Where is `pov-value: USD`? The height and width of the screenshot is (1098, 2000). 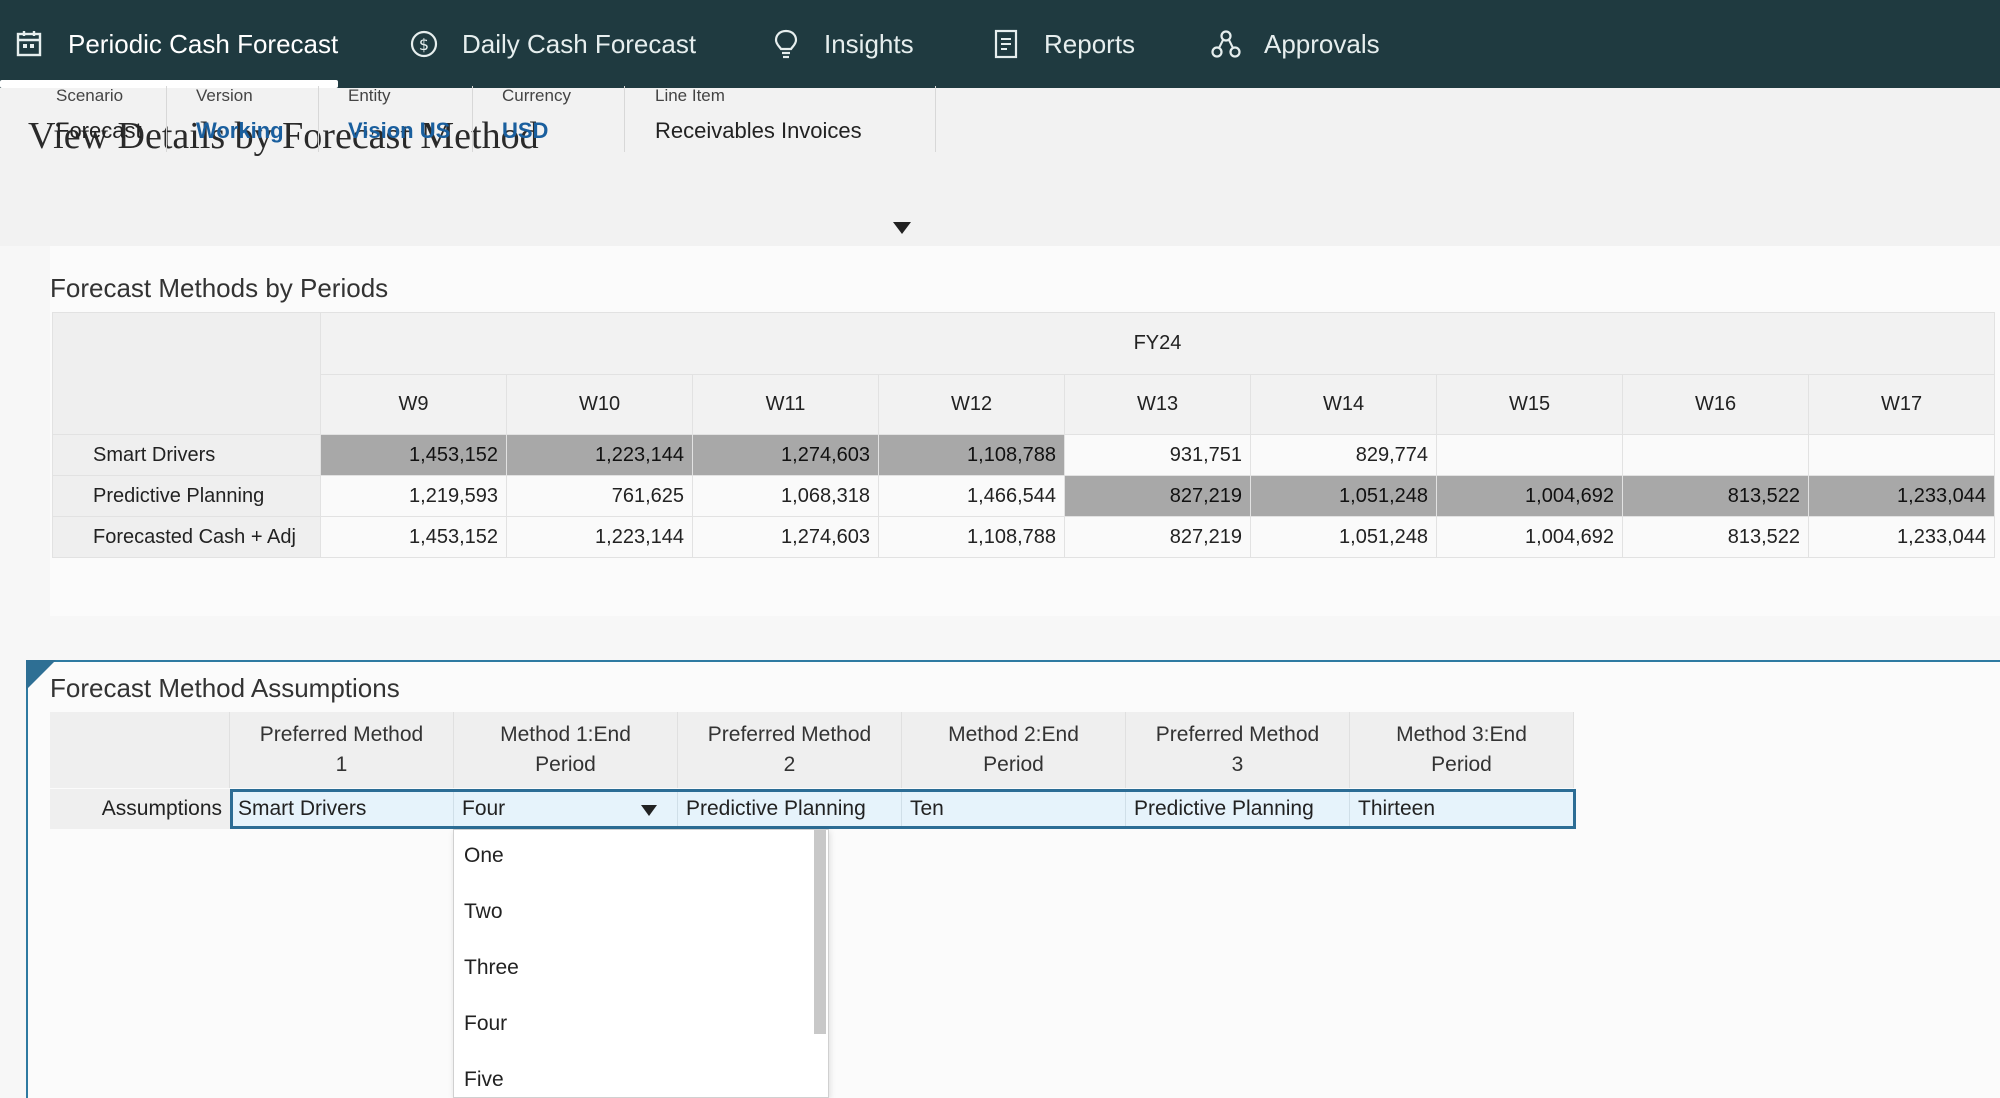 pov-value: USD is located at coordinates (563, 131).